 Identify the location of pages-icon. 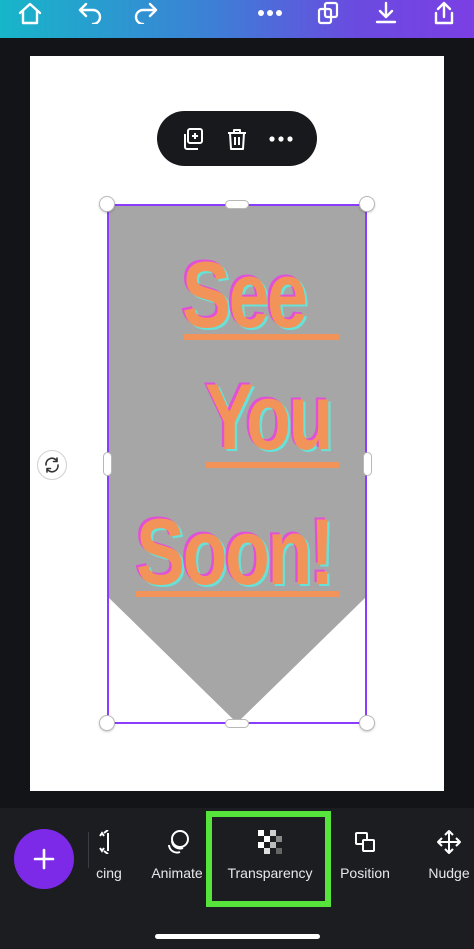
(328, 13).